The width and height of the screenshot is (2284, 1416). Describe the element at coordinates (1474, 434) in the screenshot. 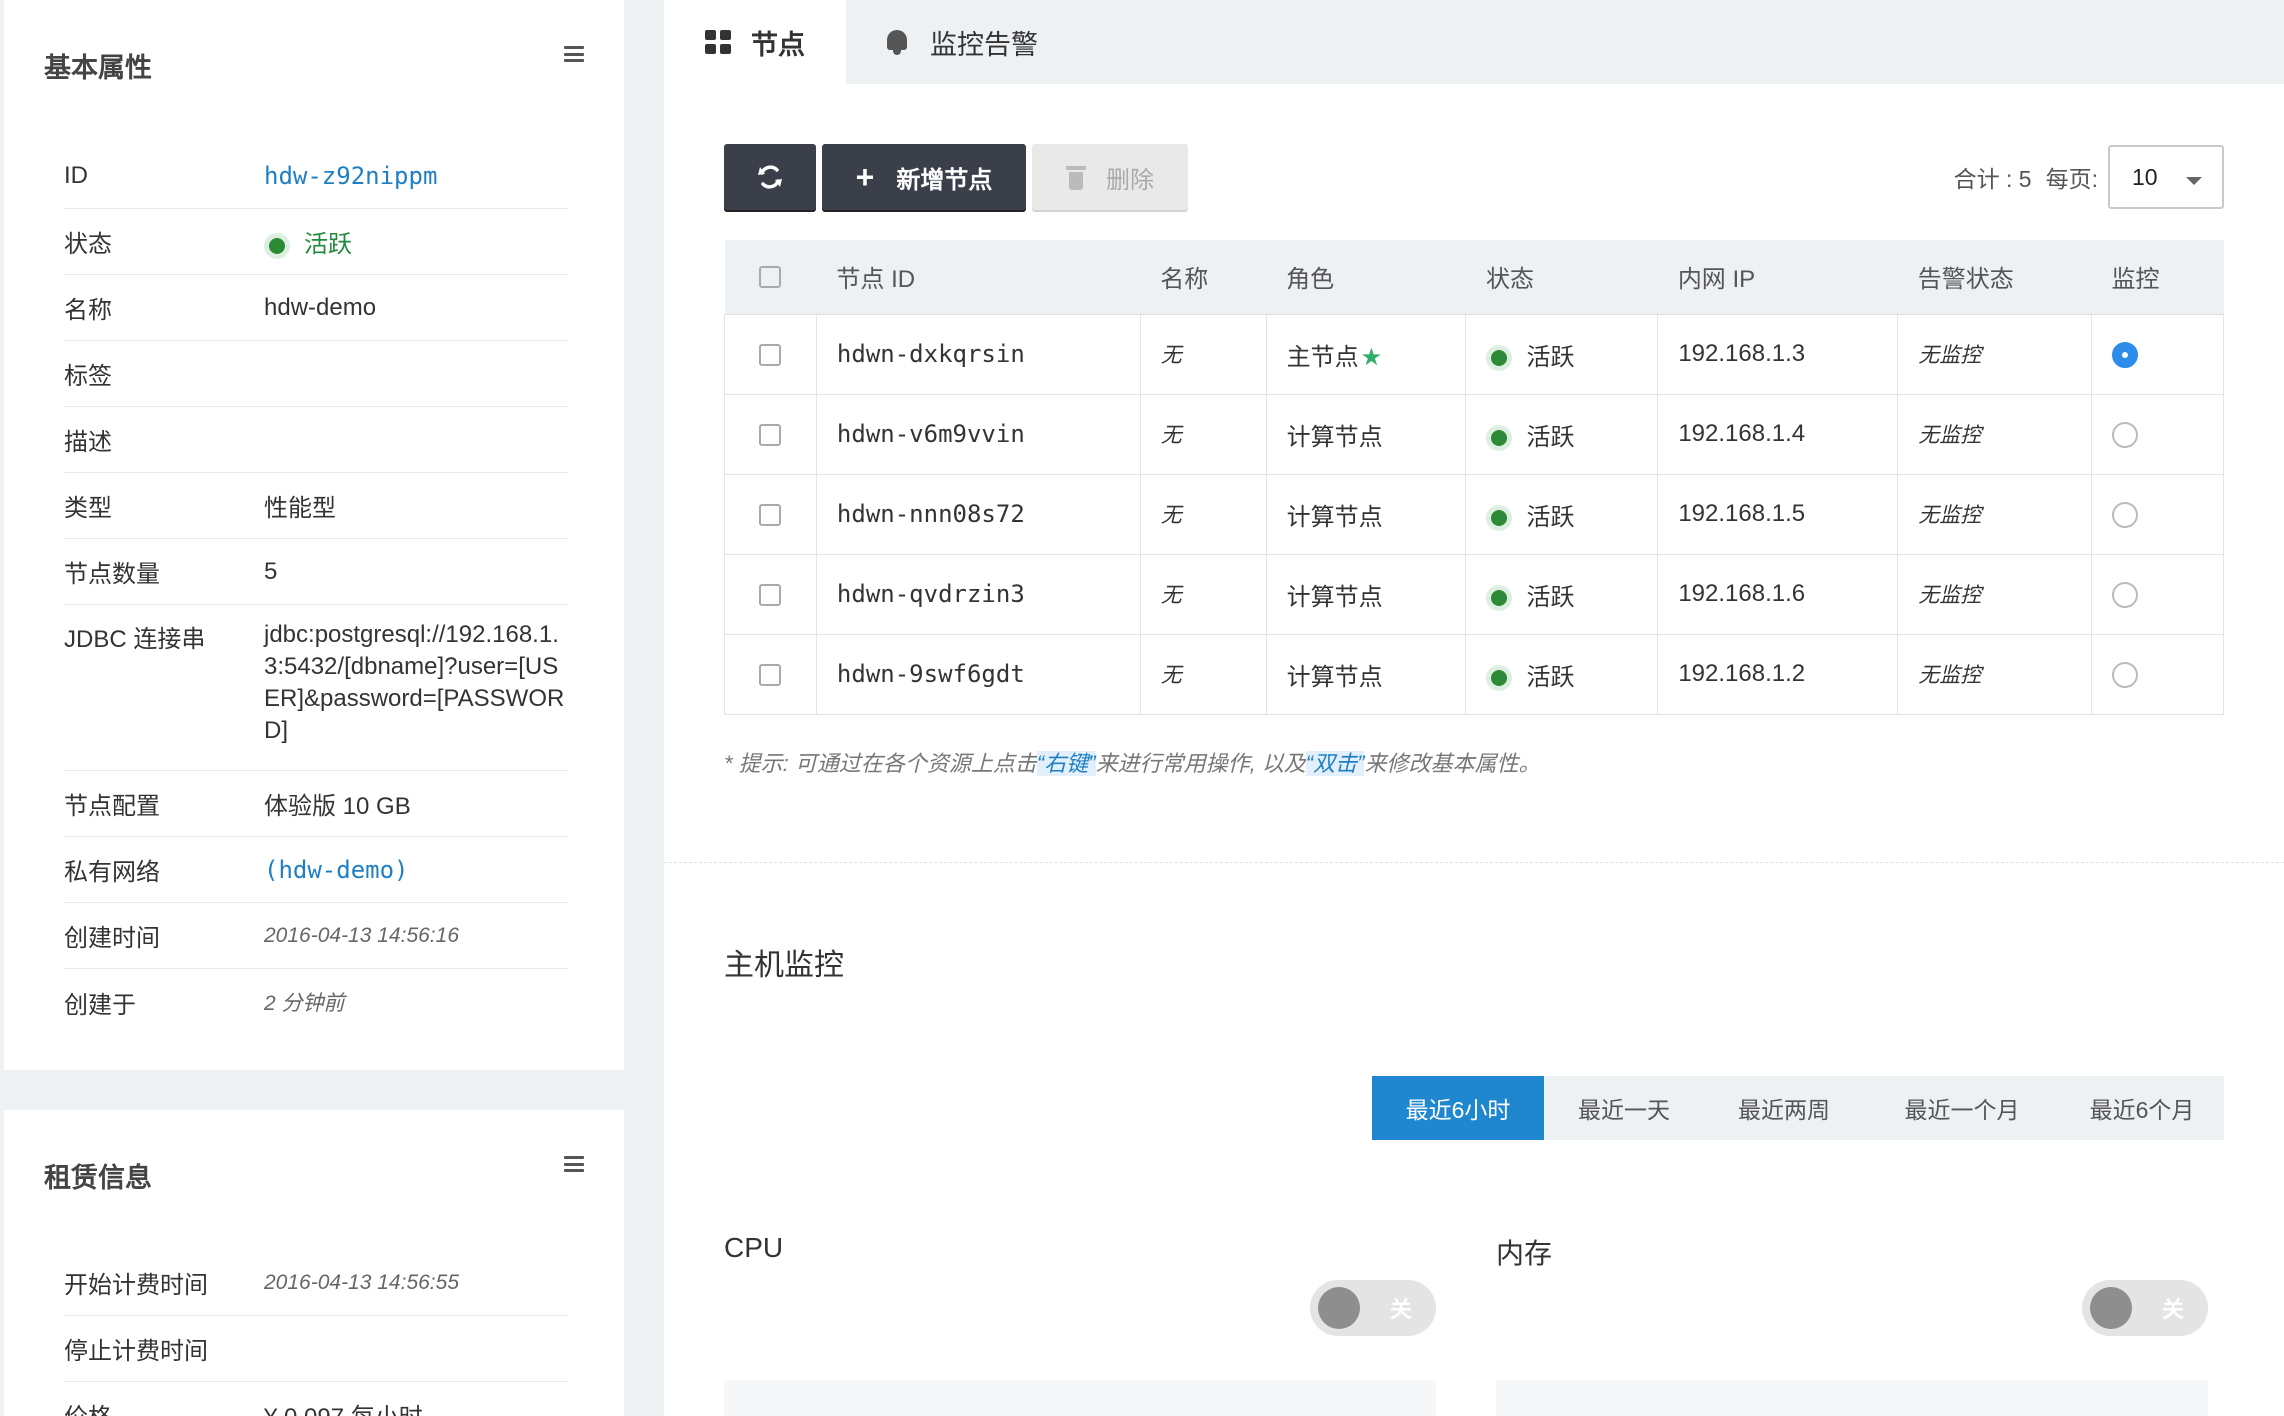

I see `table-row: hdwn-v6m9vvin 无计算节点 活跃 192.168.1.4 无监控` at that location.